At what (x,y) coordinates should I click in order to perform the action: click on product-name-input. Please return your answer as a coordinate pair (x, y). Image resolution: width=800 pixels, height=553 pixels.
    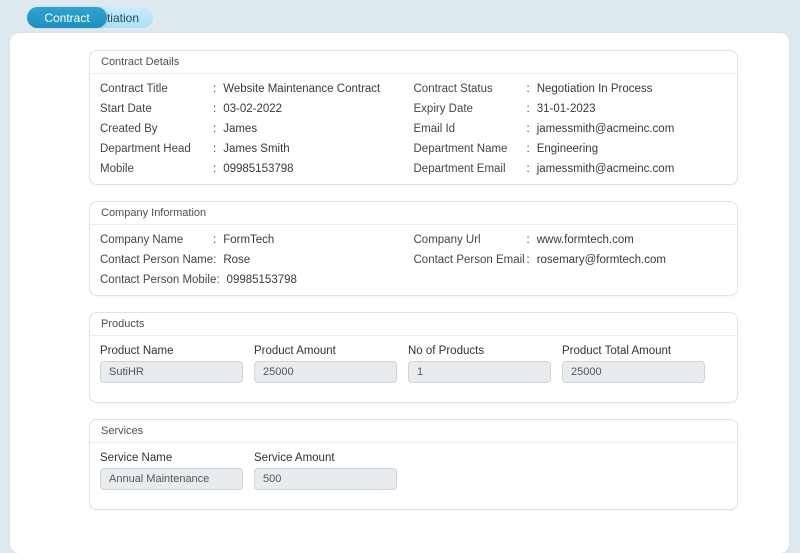
    Looking at the image, I should click on (171, 372).